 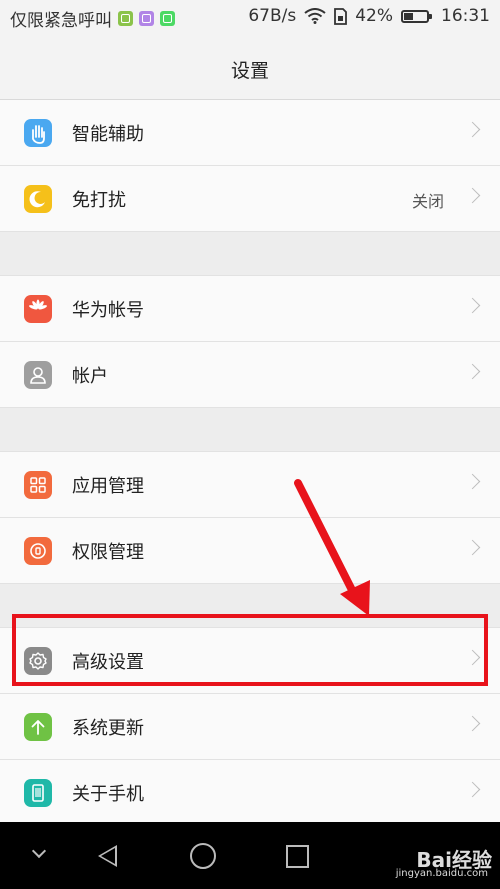 What do you see at coordinates (250, 133) in the screenshot?
I see `settings-item-smart-assist: 智能辅助` at bounding box center [250, 133].